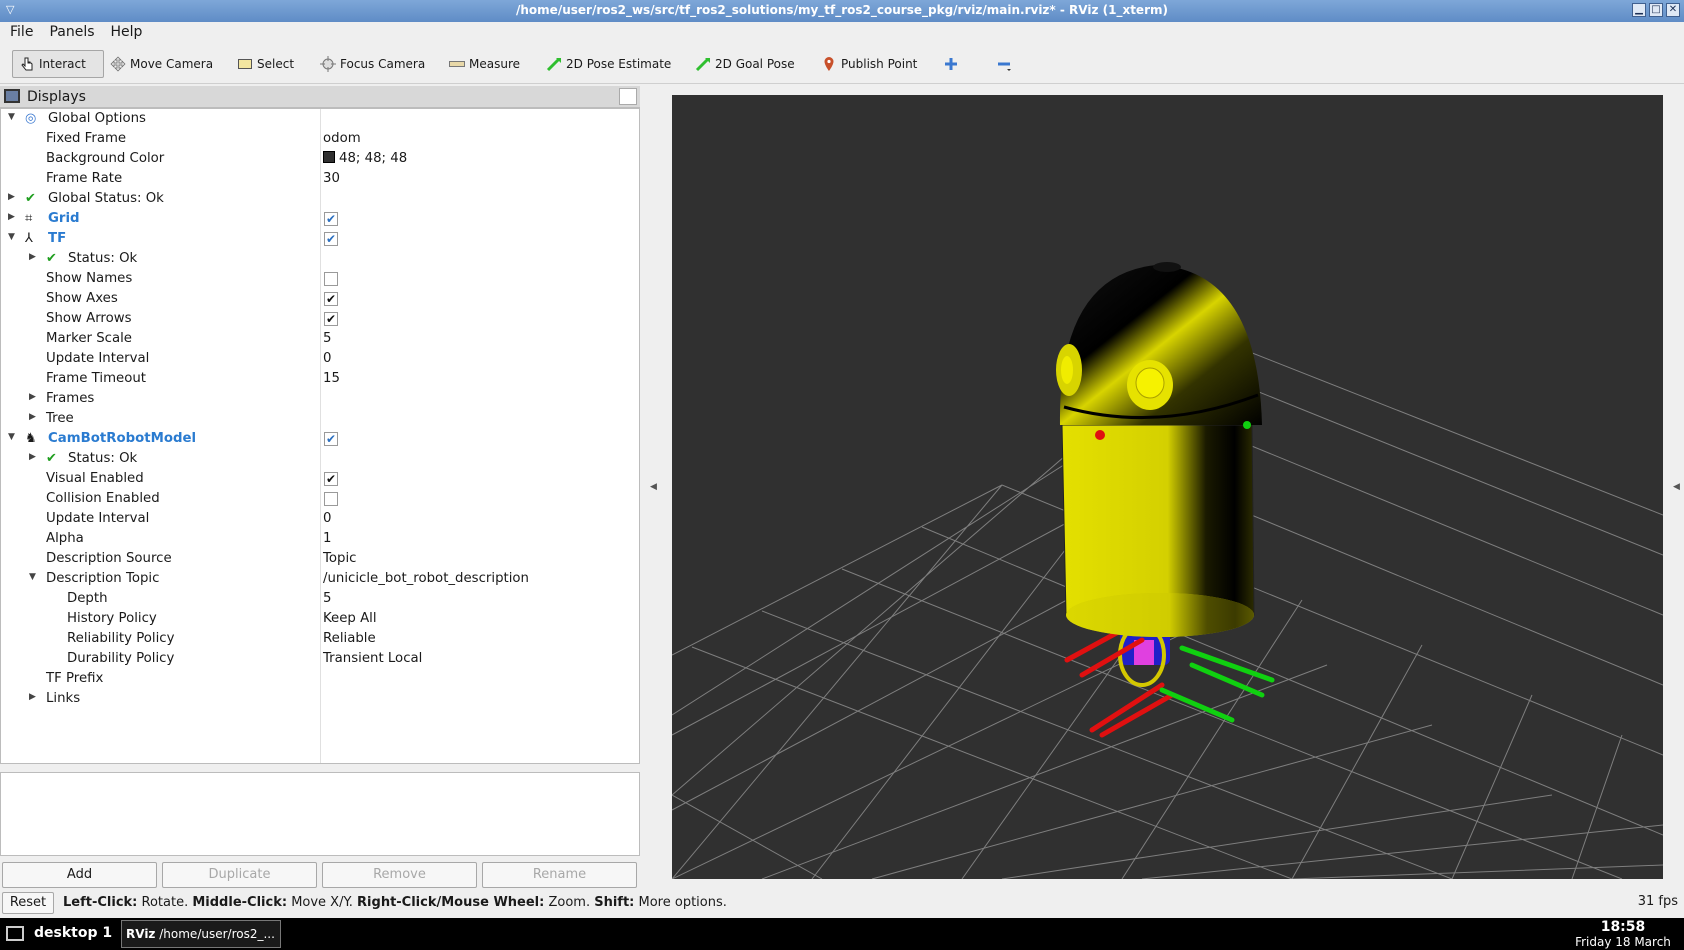 The width and height of the screenshot is (1684, 950). Describe the element at coordinates (608, 64) in the screenshot. I see `tool-2d-pose-estimate: 2D Pose Estimate` at that location.